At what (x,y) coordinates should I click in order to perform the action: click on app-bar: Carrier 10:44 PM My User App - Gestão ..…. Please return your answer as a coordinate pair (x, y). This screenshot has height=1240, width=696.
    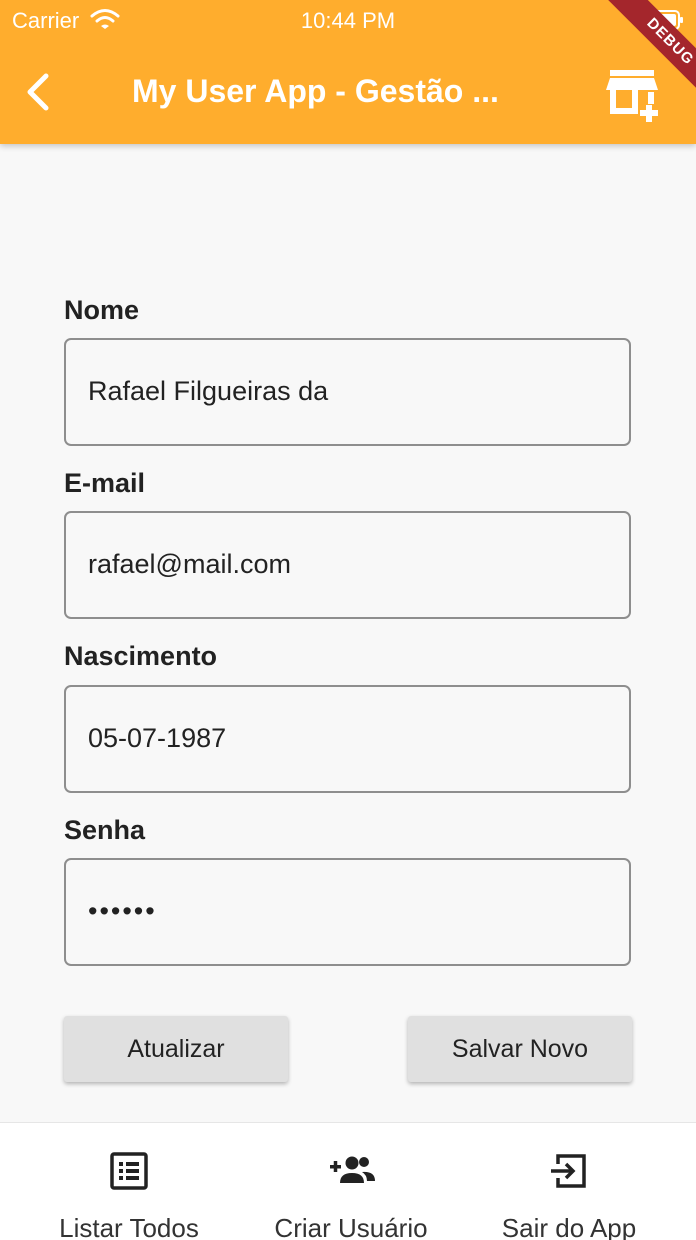
    Looking at the image, I should click on (348, 72).